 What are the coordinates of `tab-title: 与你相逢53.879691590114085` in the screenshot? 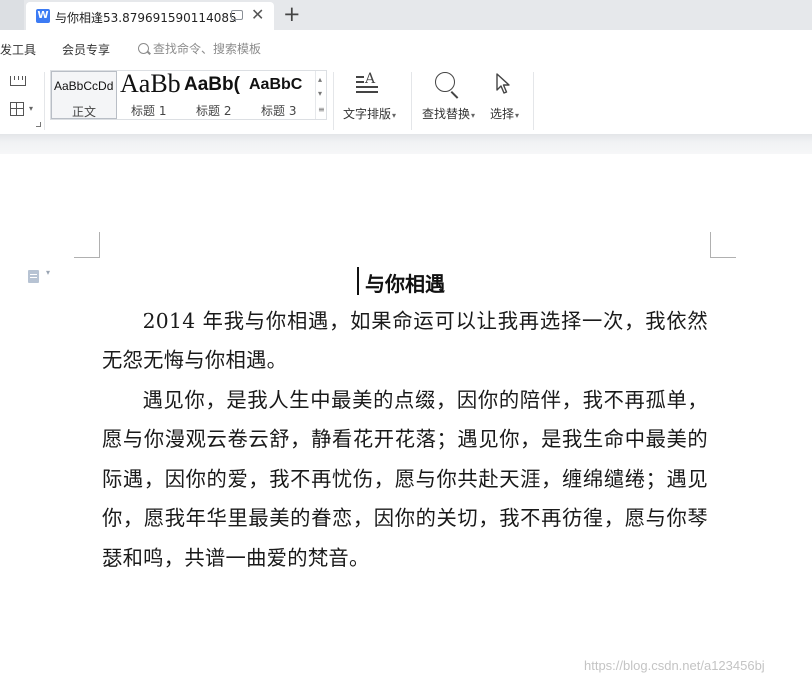 It's located at (146, 18).